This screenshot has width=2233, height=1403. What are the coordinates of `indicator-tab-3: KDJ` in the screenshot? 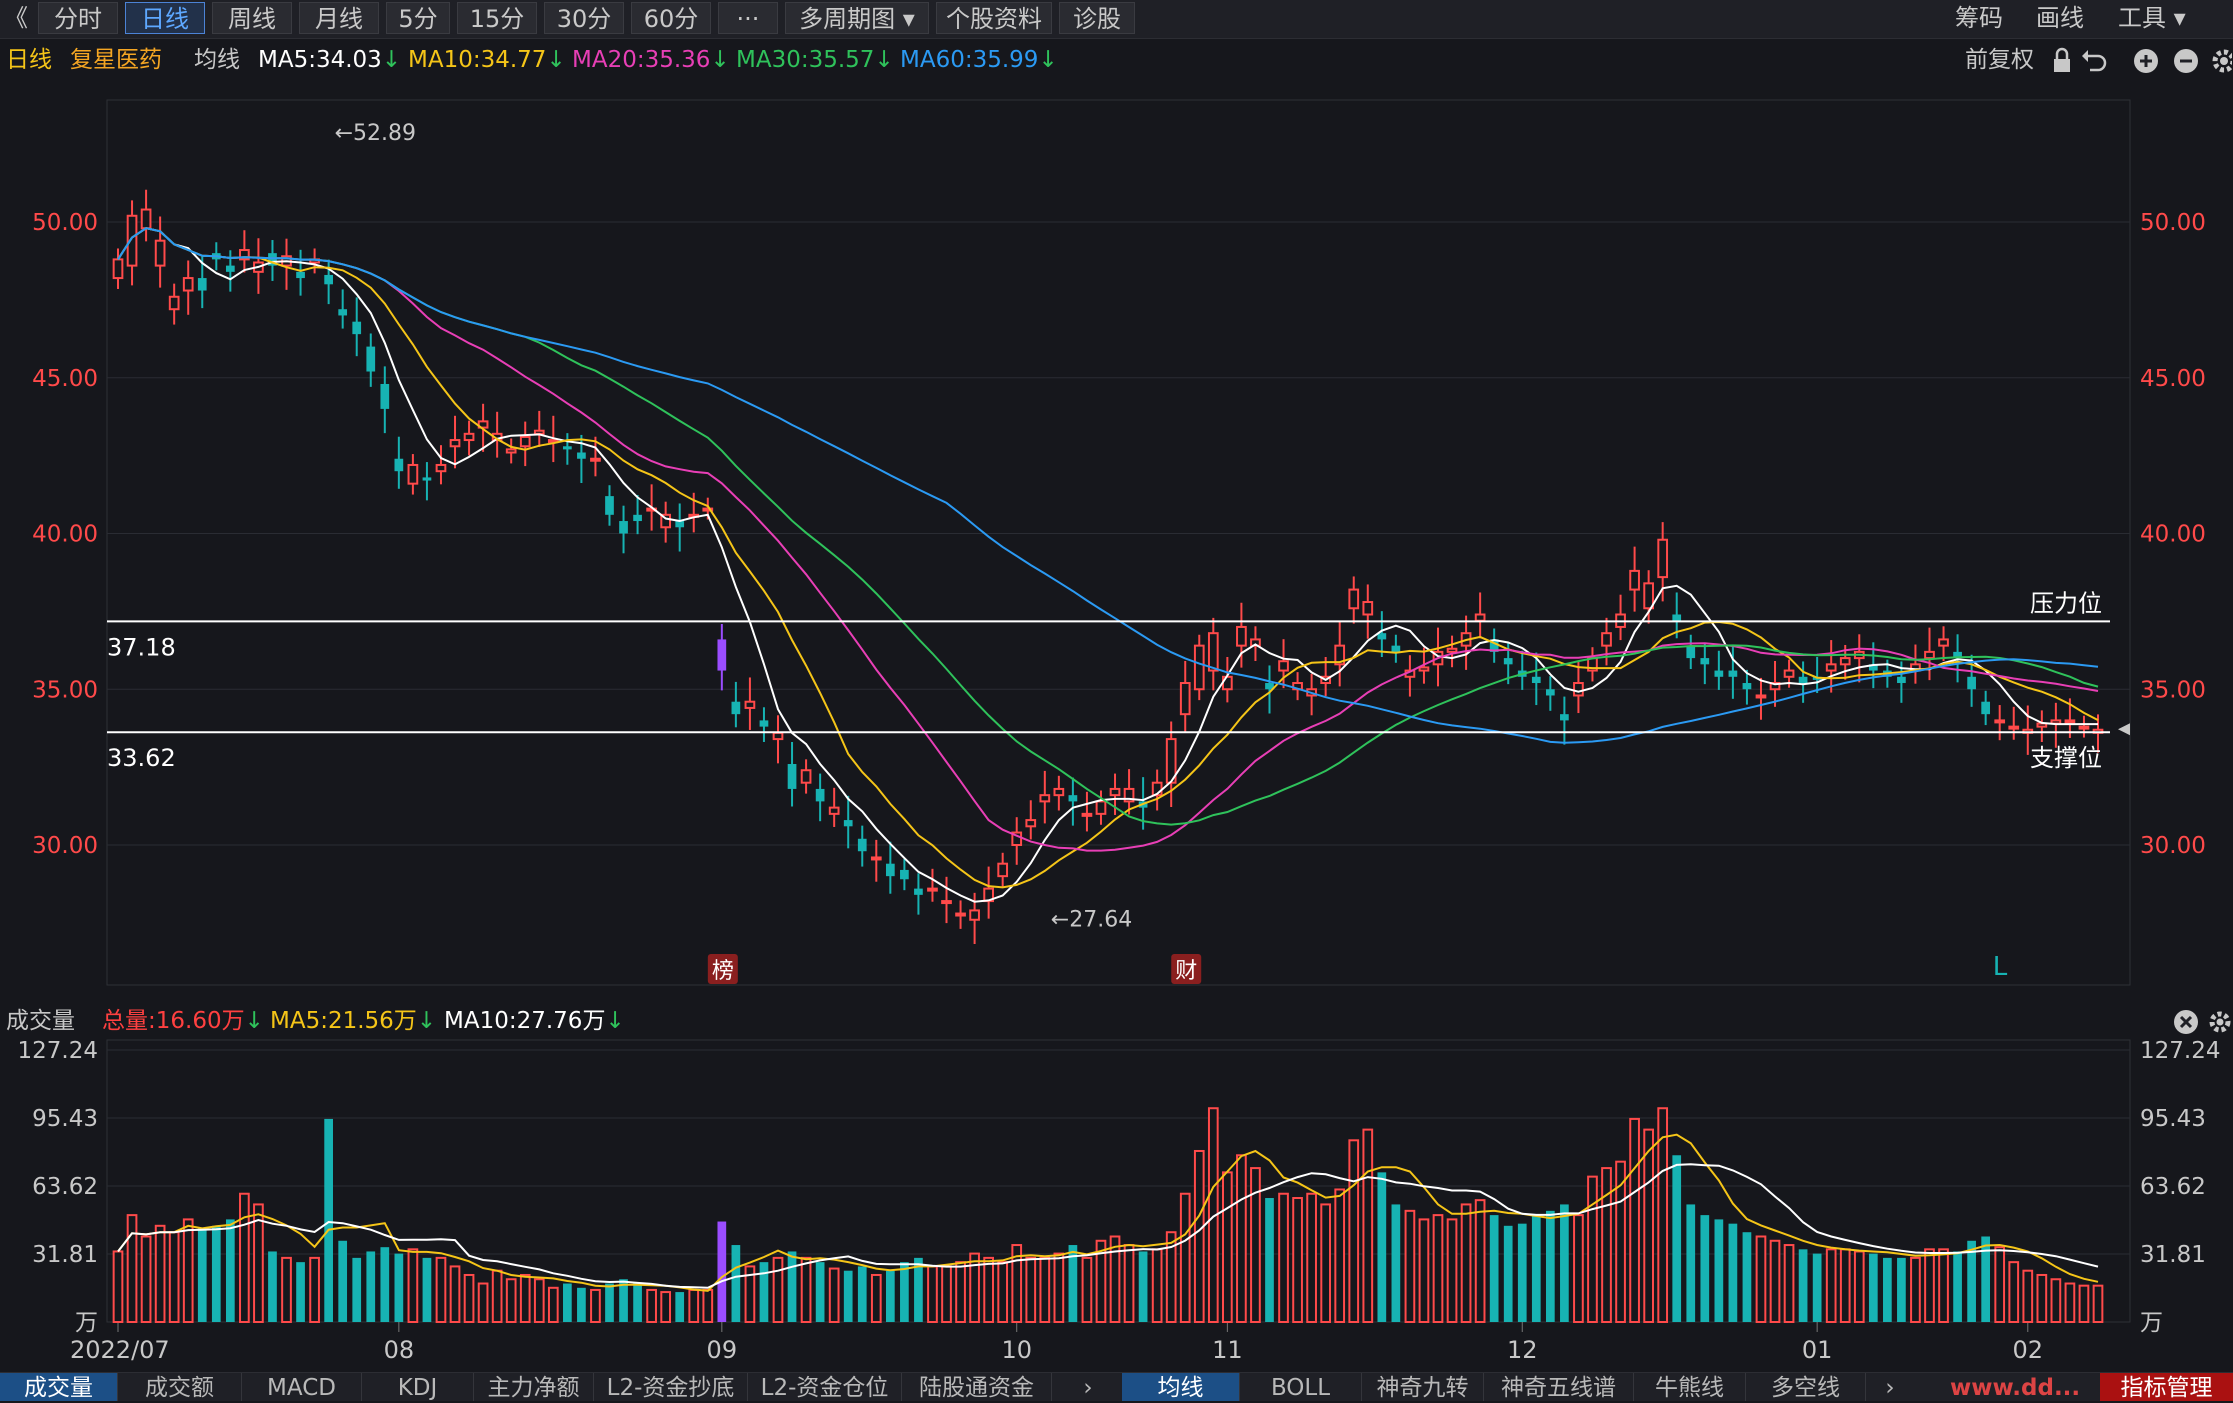 It's located at (418, 1387).